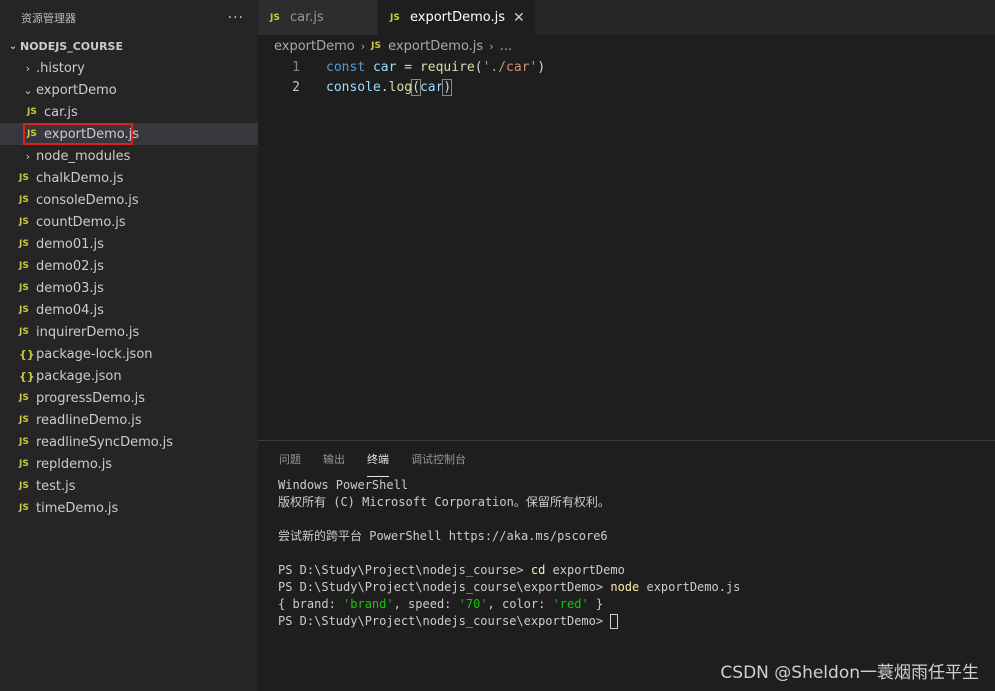 This screenshot has width=995, height=691. Describe the element at coordinates (626, 87) in the screenshot. I see `code-line: 2 console.log(car)` at that location.